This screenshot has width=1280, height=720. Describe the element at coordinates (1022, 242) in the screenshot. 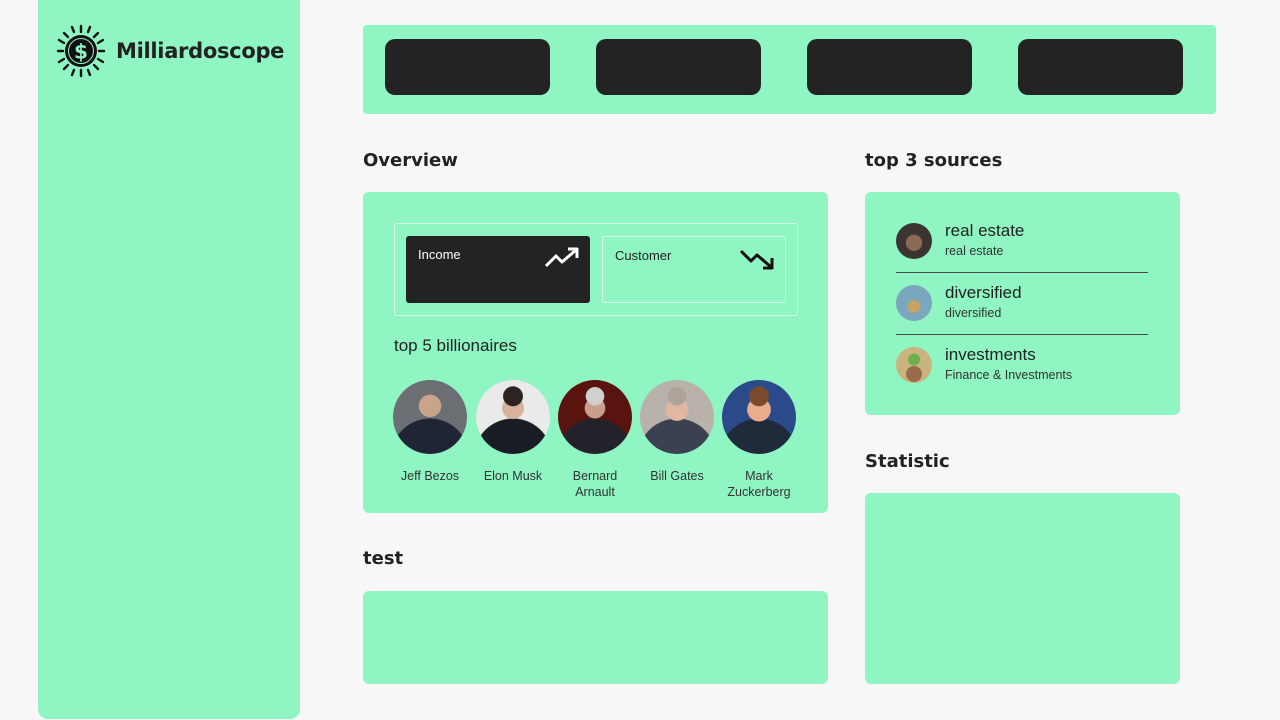

I see `source-item: real estate real estate` at that location.